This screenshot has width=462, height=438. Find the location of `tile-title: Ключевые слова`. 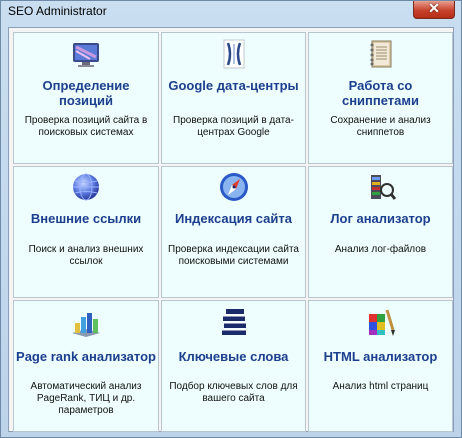

tile-title: Ключевые слова is located at coordinates (233, 356).